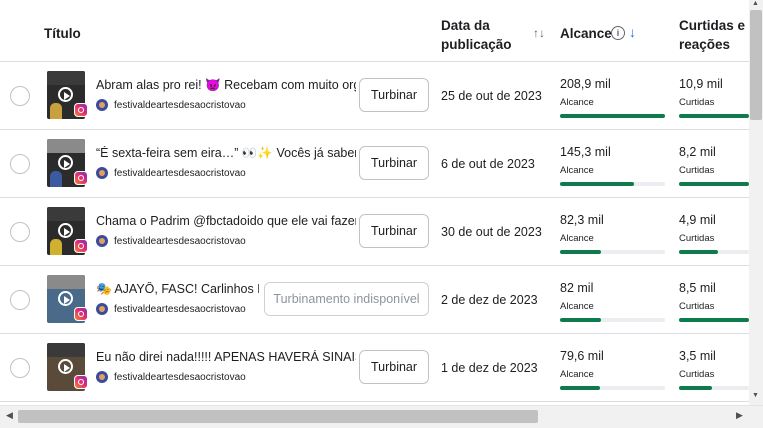 The height and width of the screenshot is (428, 763). I want to click on sort-icon: ↑↓, so click(539, 33).